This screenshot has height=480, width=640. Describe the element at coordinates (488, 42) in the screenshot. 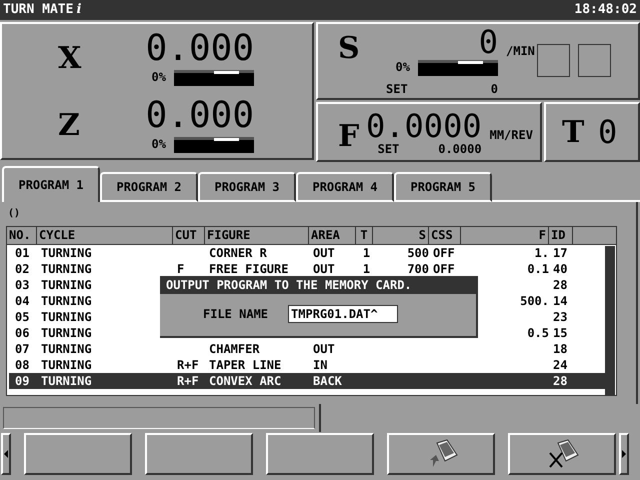

I see `spindle-value: 0` at that location.